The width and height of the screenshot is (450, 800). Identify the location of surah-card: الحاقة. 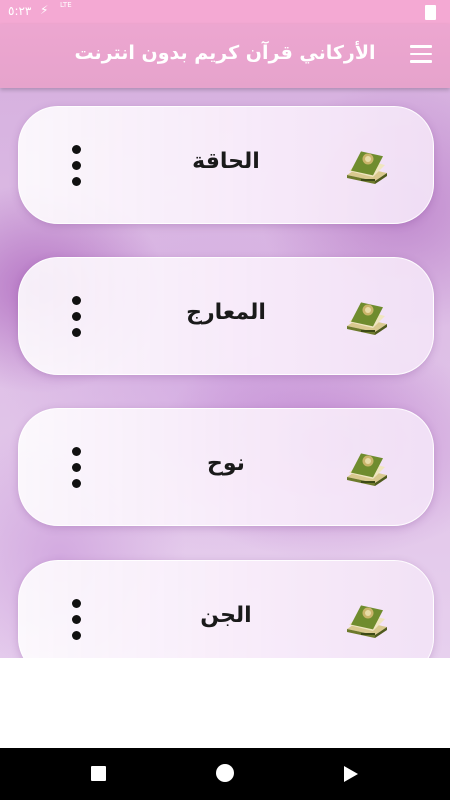
(226, 165).